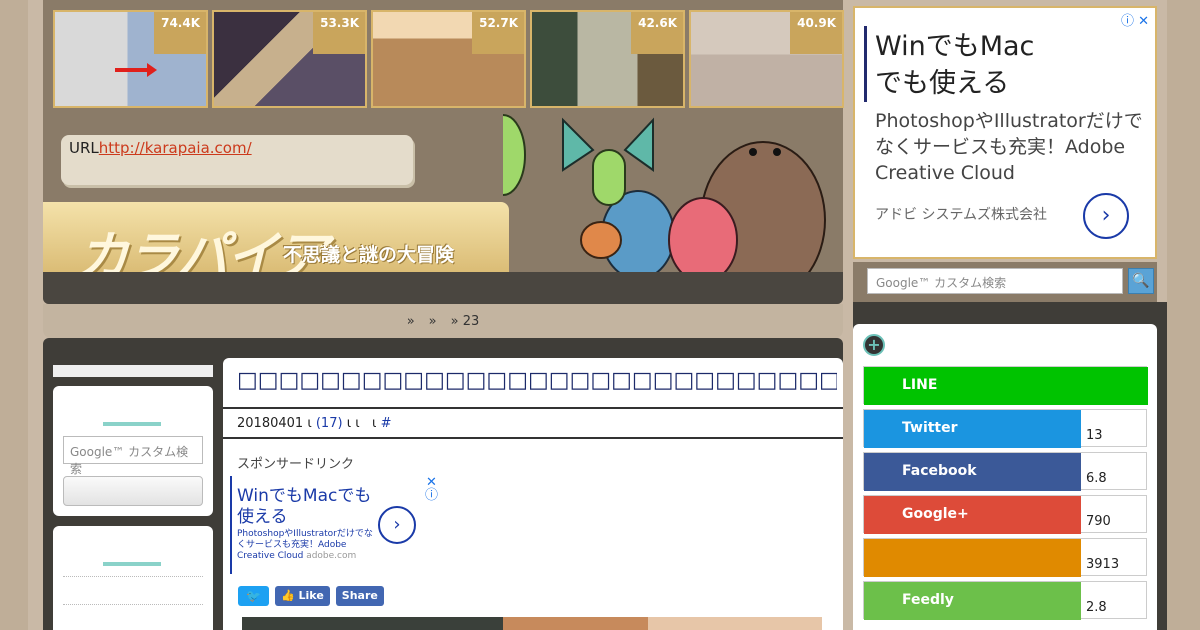 Image resolution: width=1200 pixels, height=630 pixels. I want to click on ad-company: アドビ システムズ株式会社, so click(961, 215).